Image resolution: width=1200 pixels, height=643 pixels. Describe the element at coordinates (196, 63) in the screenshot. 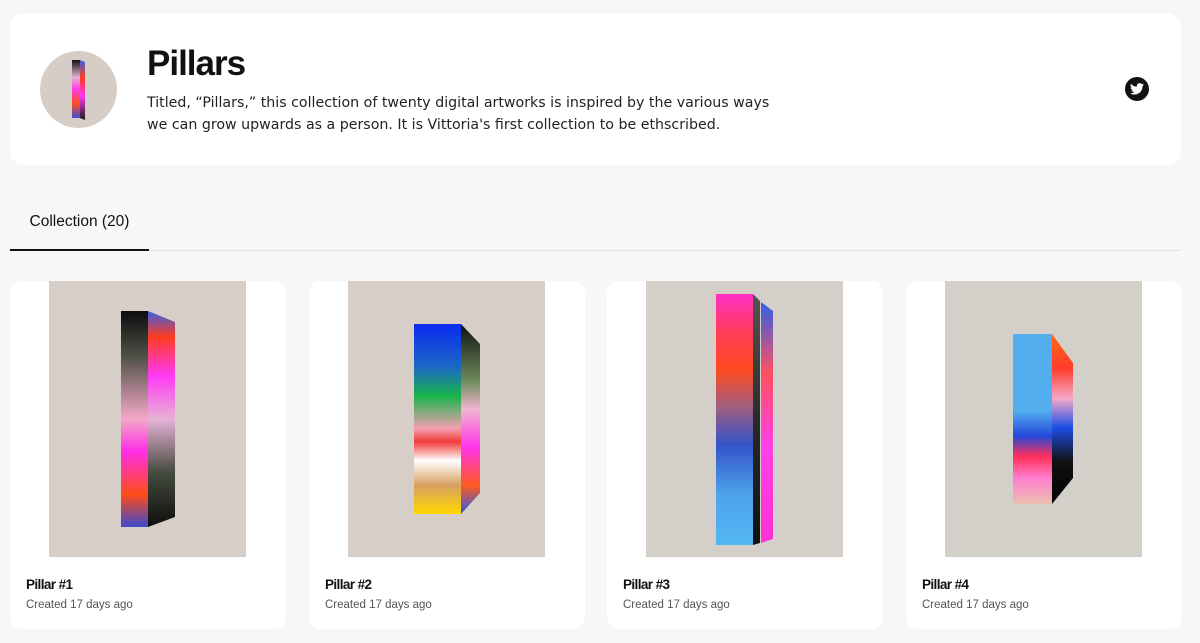

I see `collection-title: Pillars` at that location.